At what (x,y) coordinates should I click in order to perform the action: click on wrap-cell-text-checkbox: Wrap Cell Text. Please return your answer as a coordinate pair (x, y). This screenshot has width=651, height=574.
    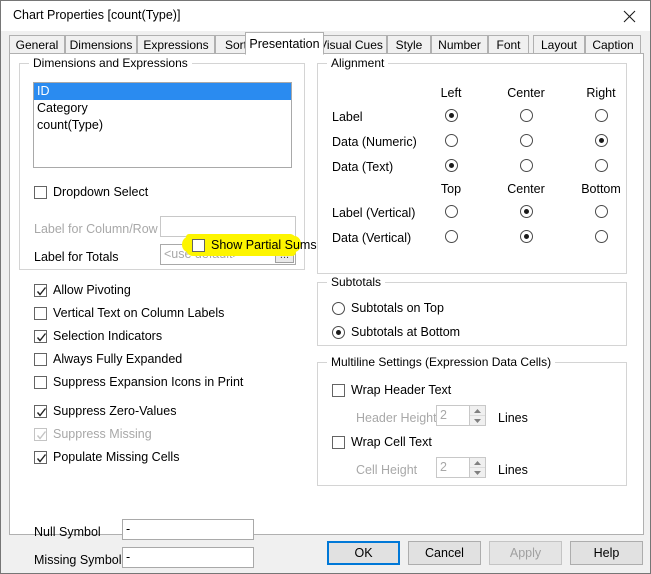
    Looking at the image, I should click on (382, 442).